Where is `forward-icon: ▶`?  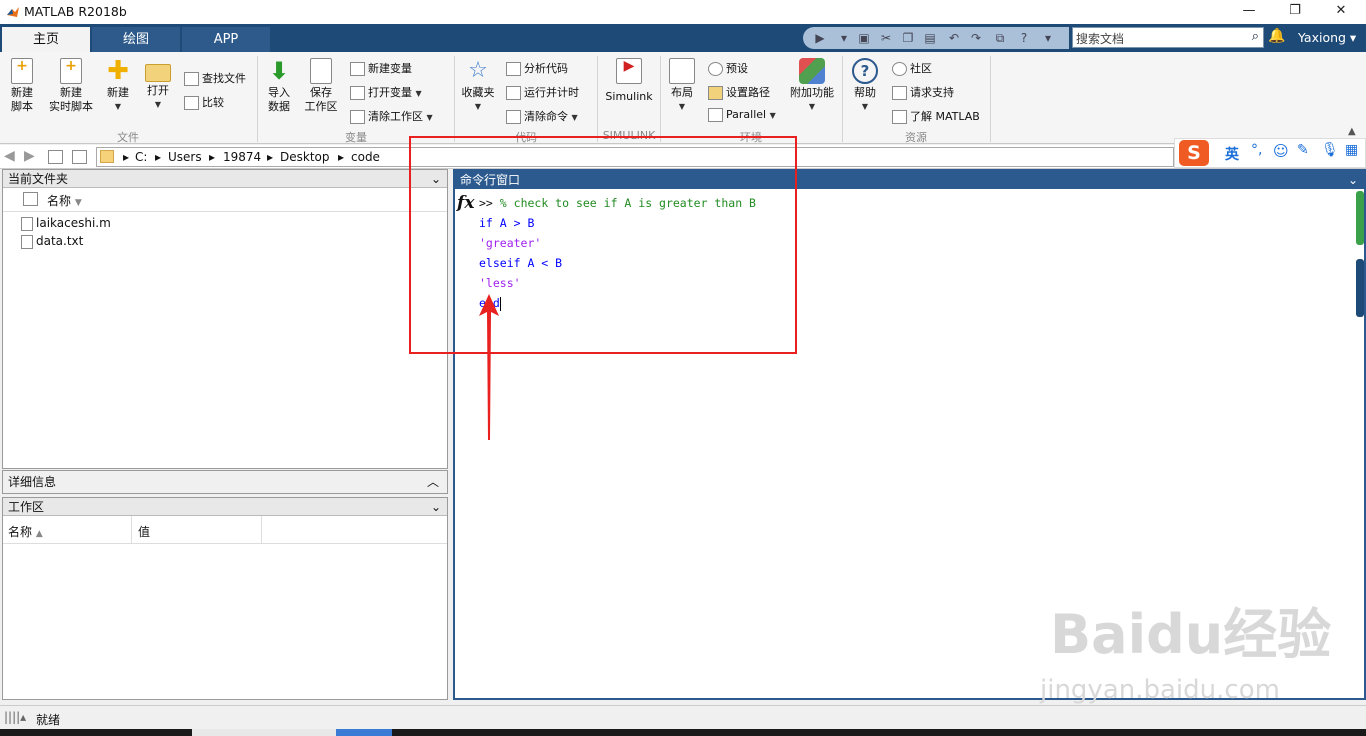 forward-icon: ▶ is located at coordinates (29, 156).